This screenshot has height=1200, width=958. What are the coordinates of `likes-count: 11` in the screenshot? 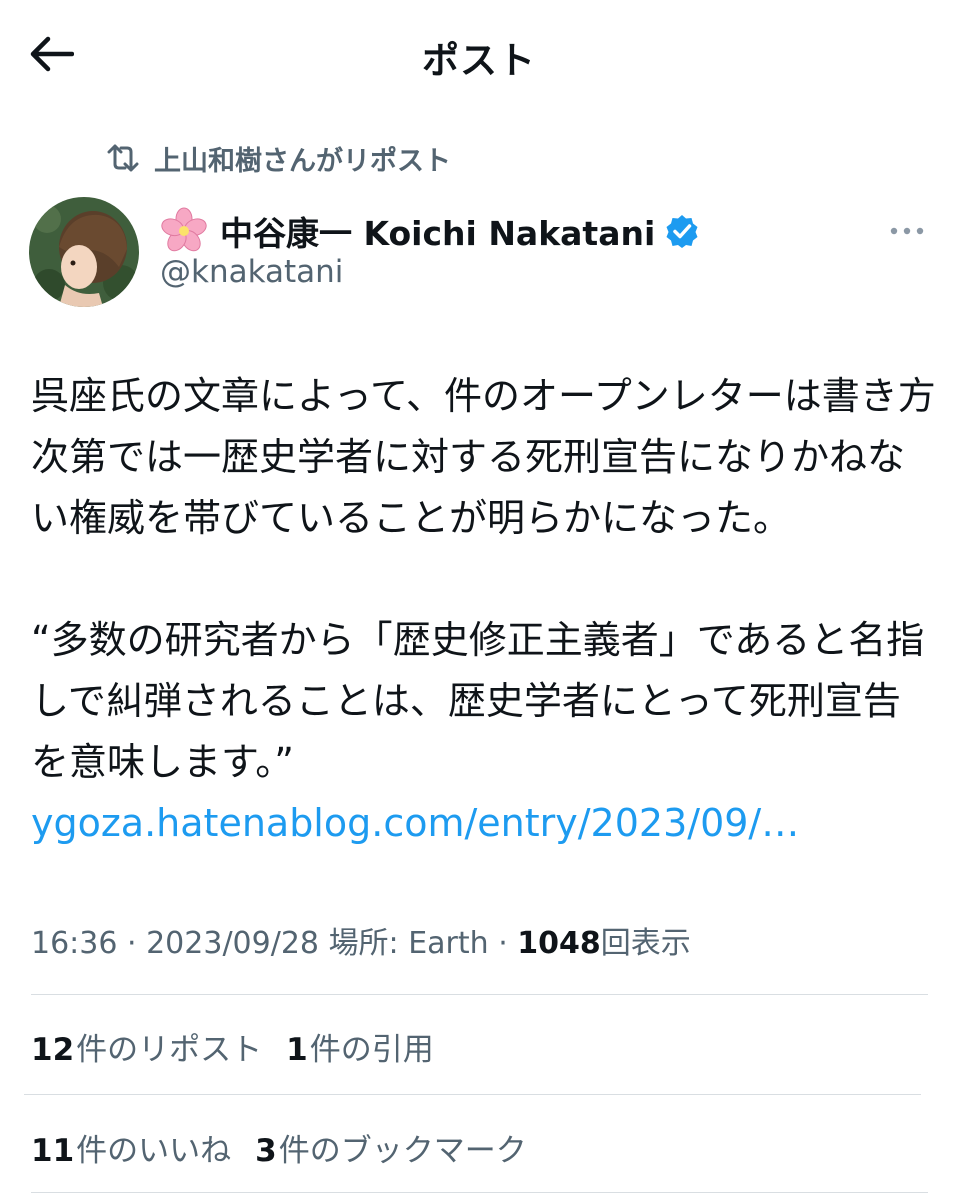 It's located at (53, 1151).